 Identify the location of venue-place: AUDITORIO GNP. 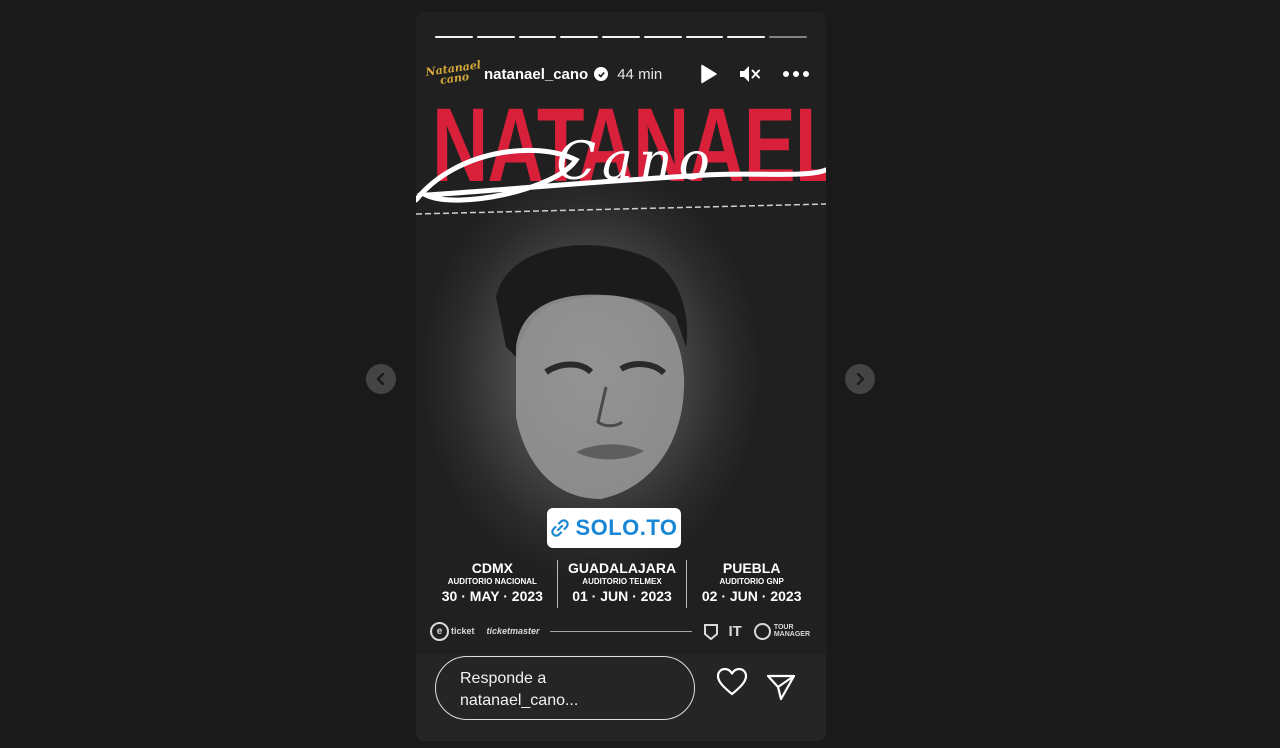
(751, 581).